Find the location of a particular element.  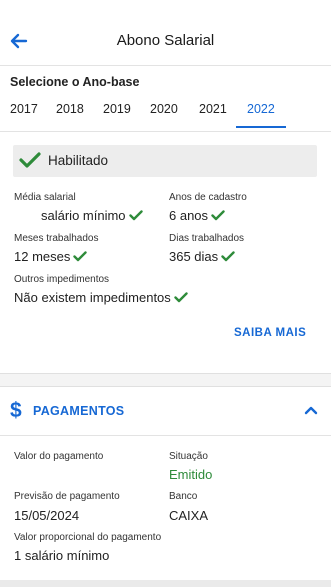

anos-cadastro-label: Anos de cadastro is located at coordinates (208, 197).